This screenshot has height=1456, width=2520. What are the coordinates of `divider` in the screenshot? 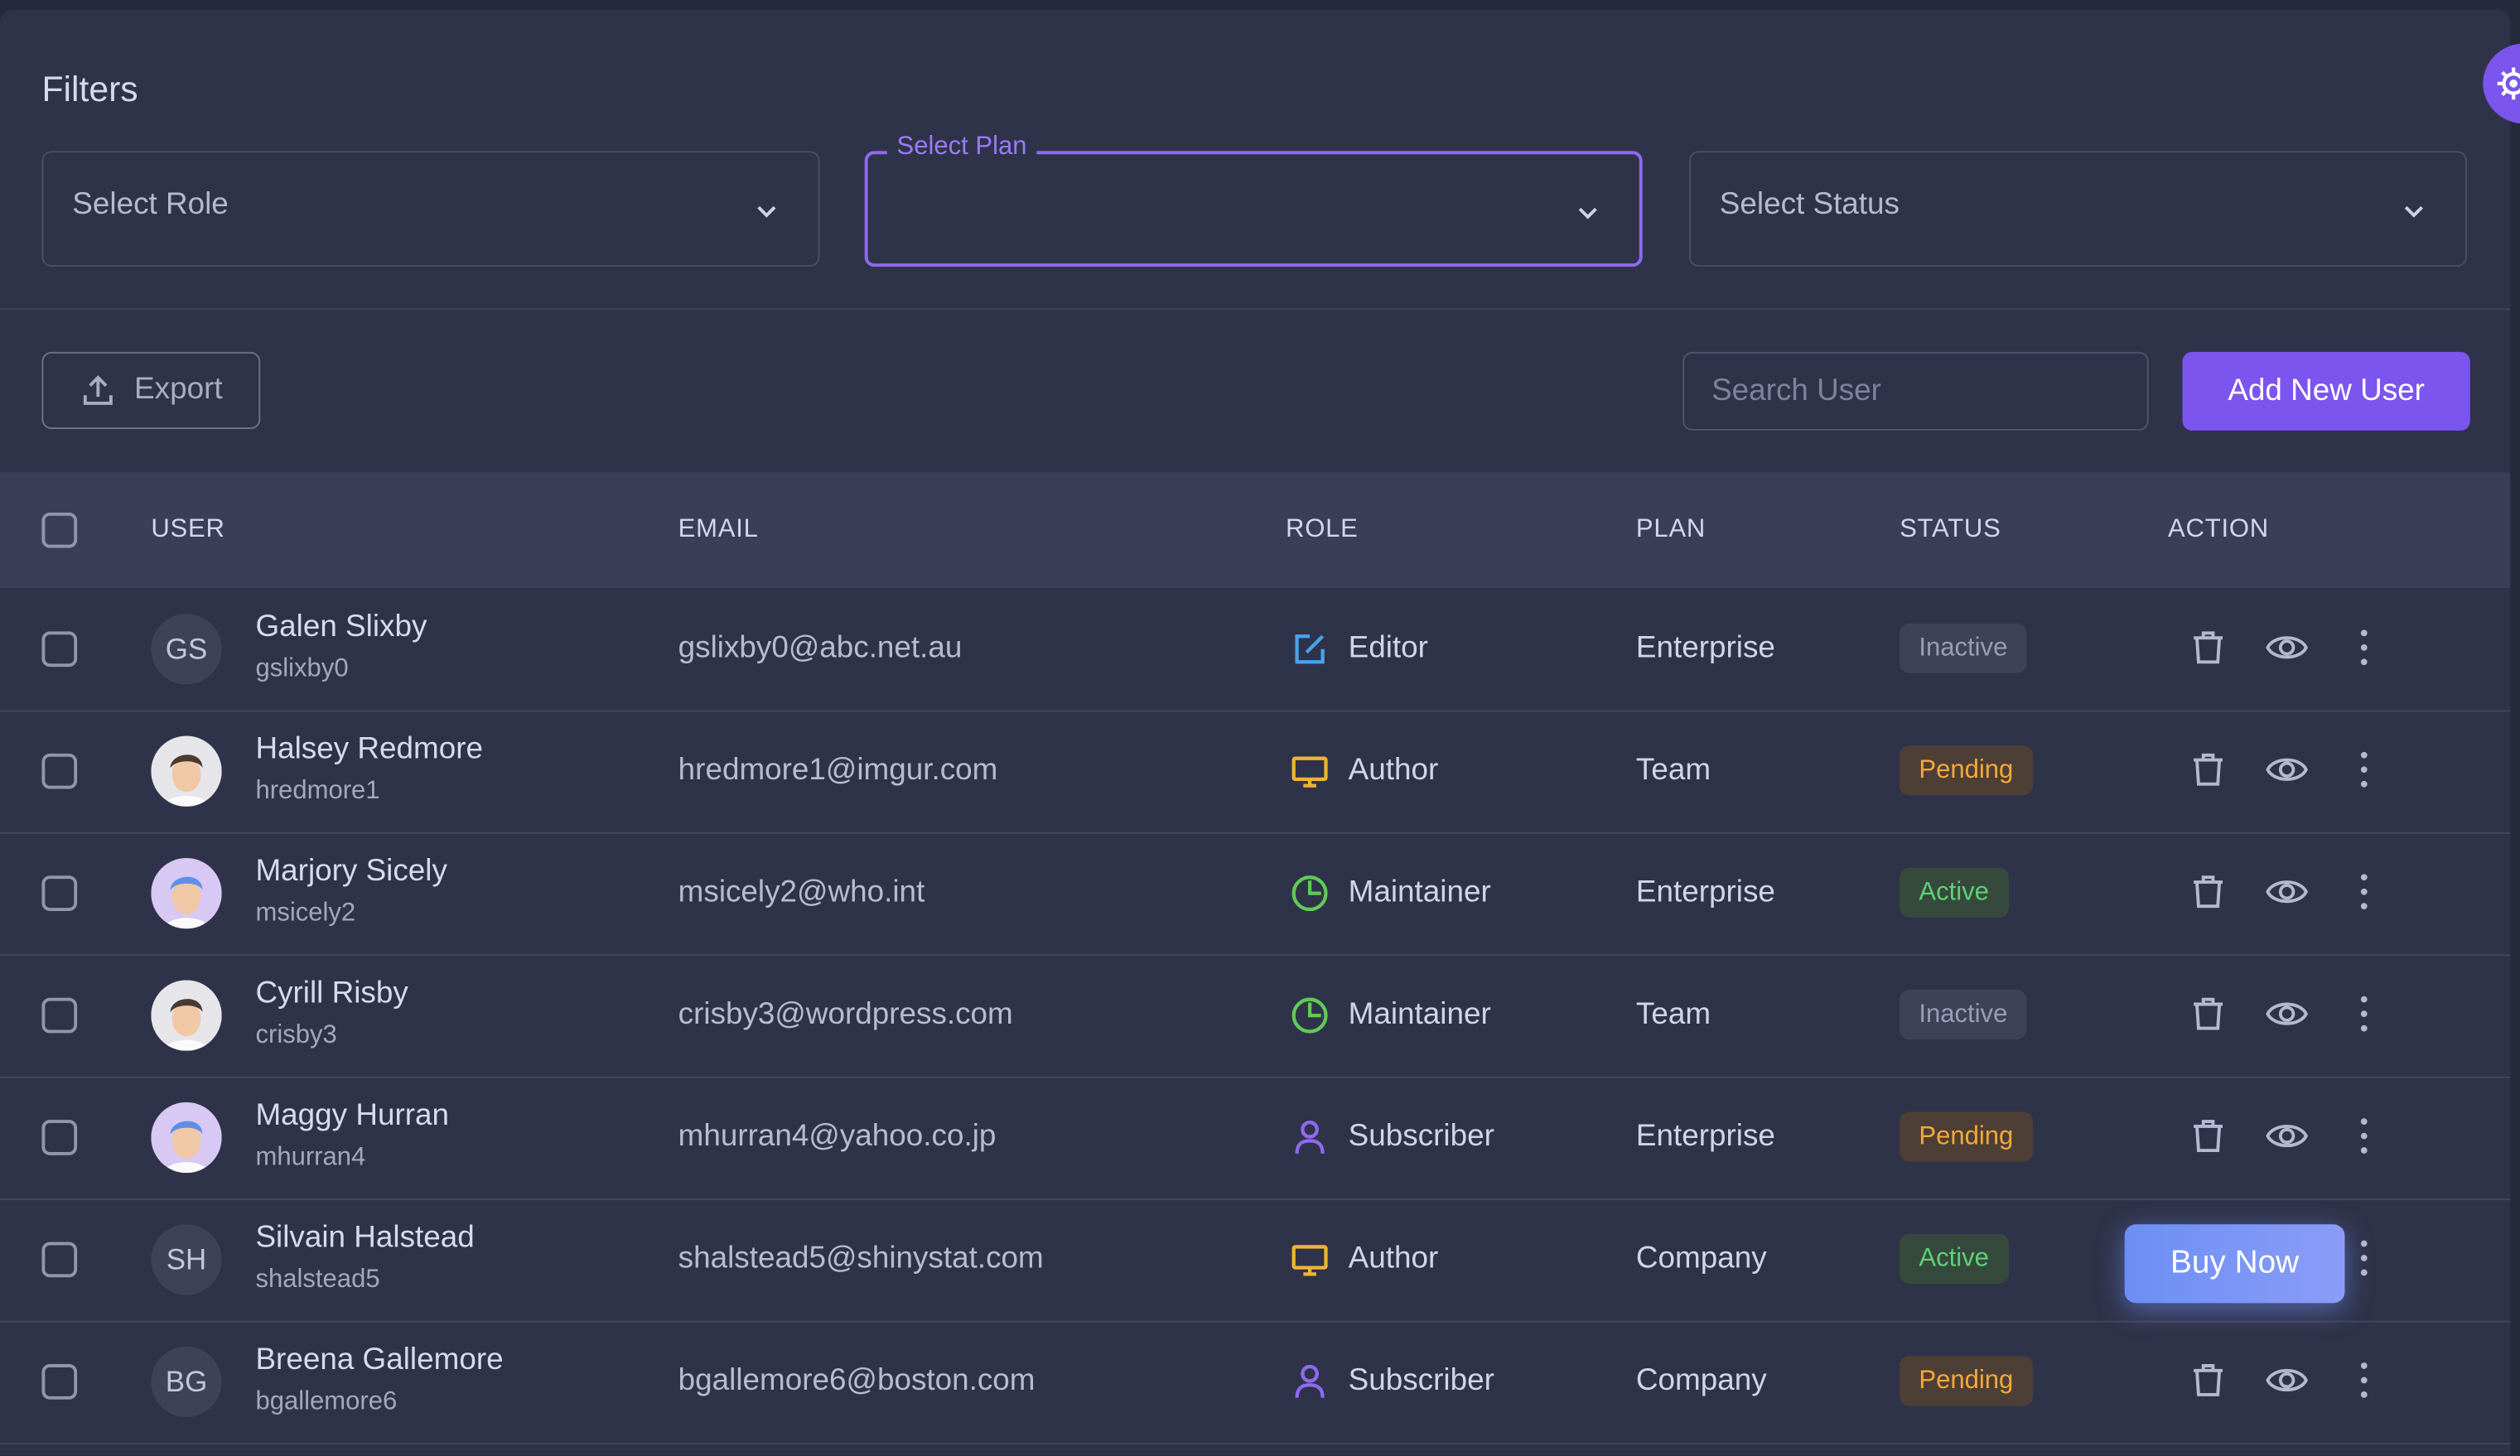 It's located at (1255, 309).